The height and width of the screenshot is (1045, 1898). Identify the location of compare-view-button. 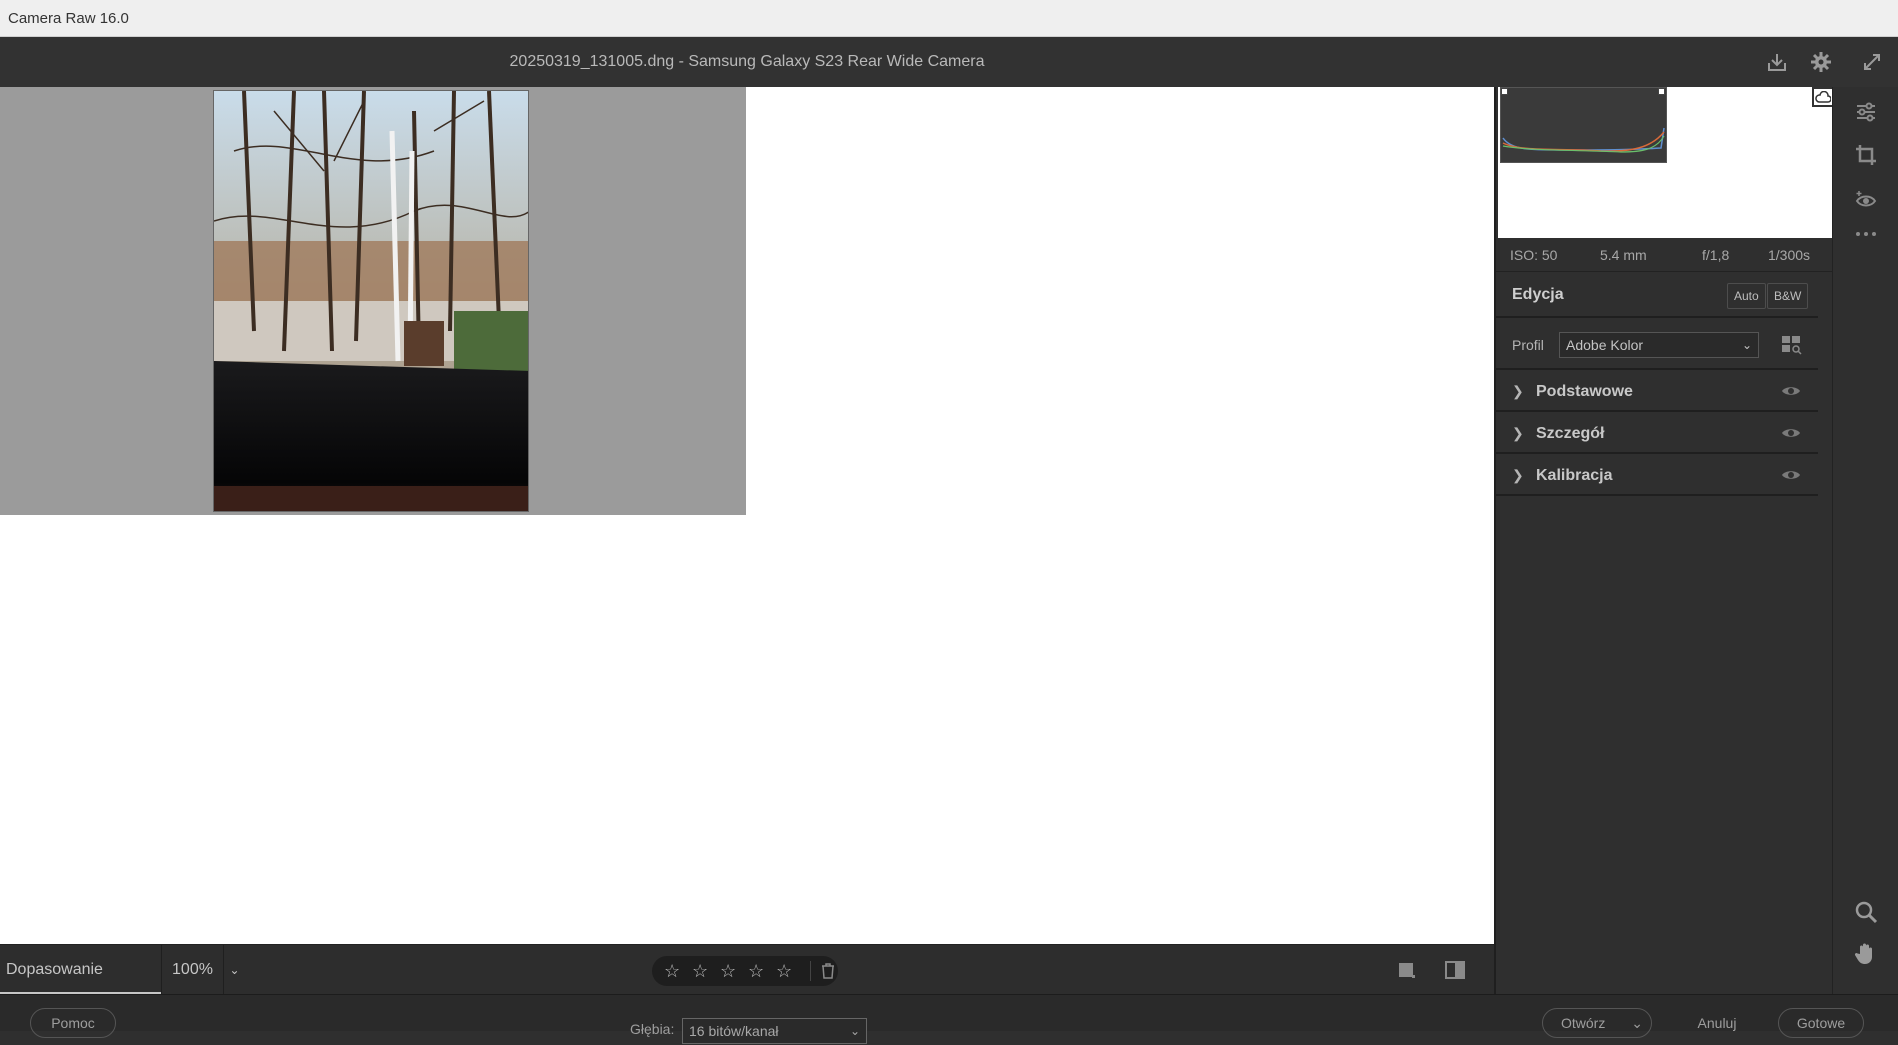
(1455, 970).